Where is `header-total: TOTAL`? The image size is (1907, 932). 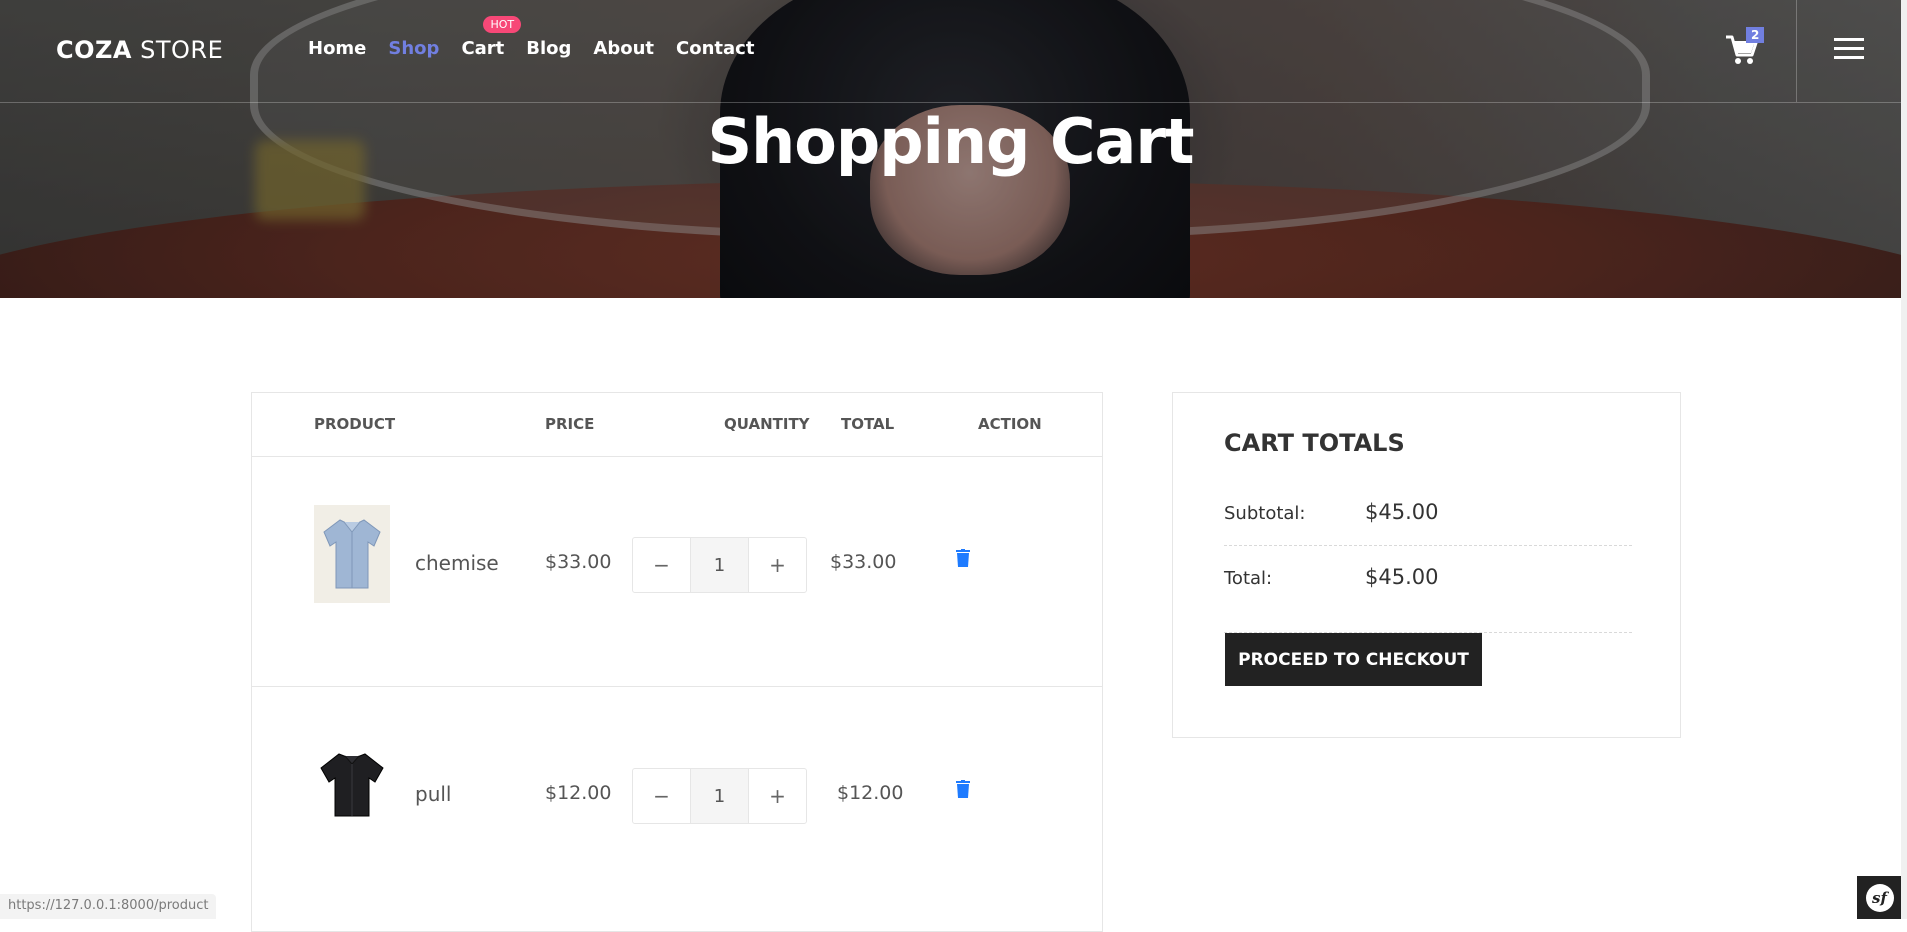 header-total: TOTAL is located at coordinates (868, 424).